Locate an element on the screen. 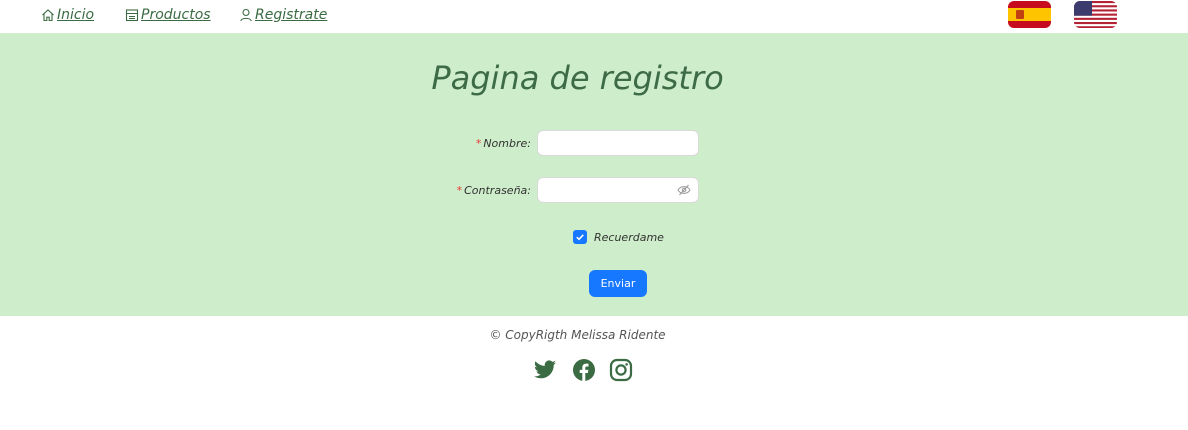 The height and width of the screenshot is (430, 1188). user-icon is located at coordinates (246, 15).